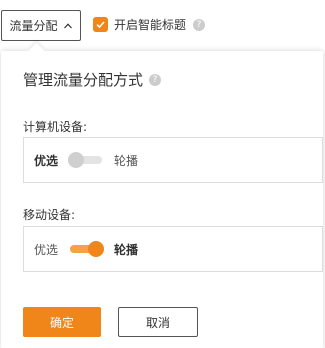  What do you see at coordinates (36, 50) in the screenshot?
I see `panel-pointer` at bounding box center [36, 50].